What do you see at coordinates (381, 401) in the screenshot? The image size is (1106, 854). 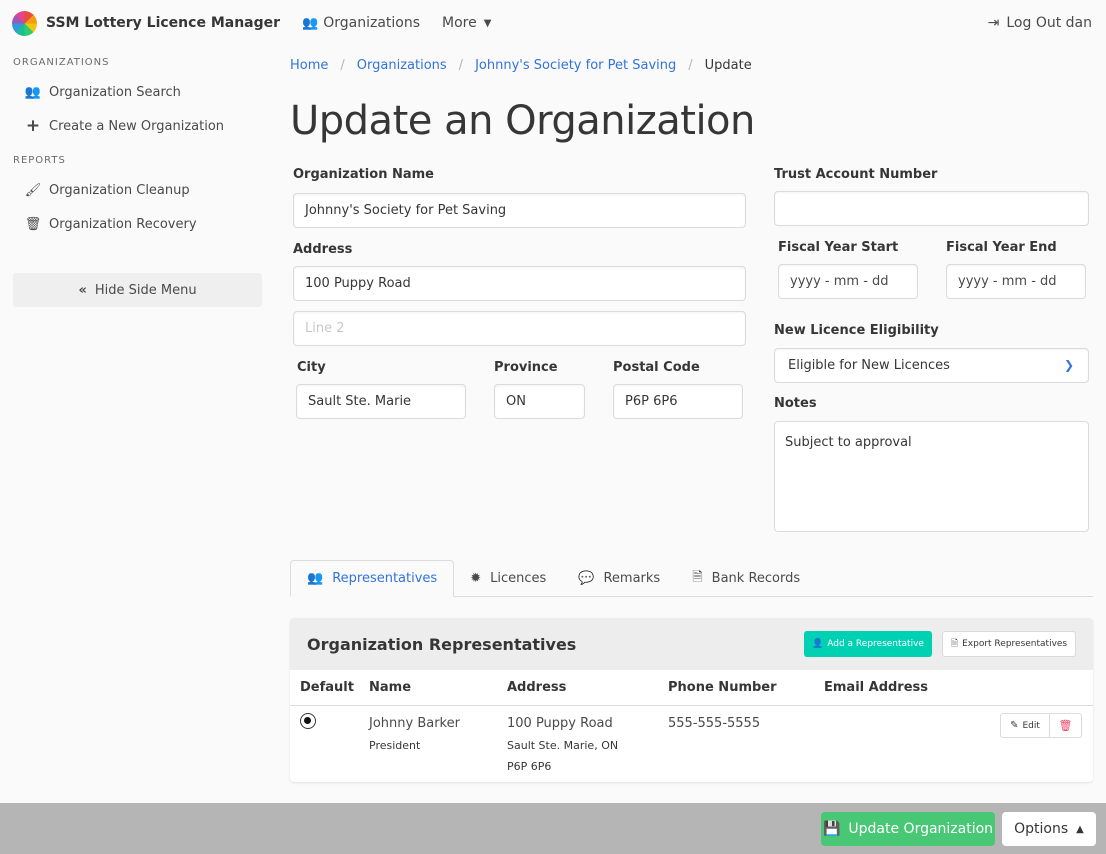 I see `city-input: Sault Ste. Marie` at bounding box center [381, 401].